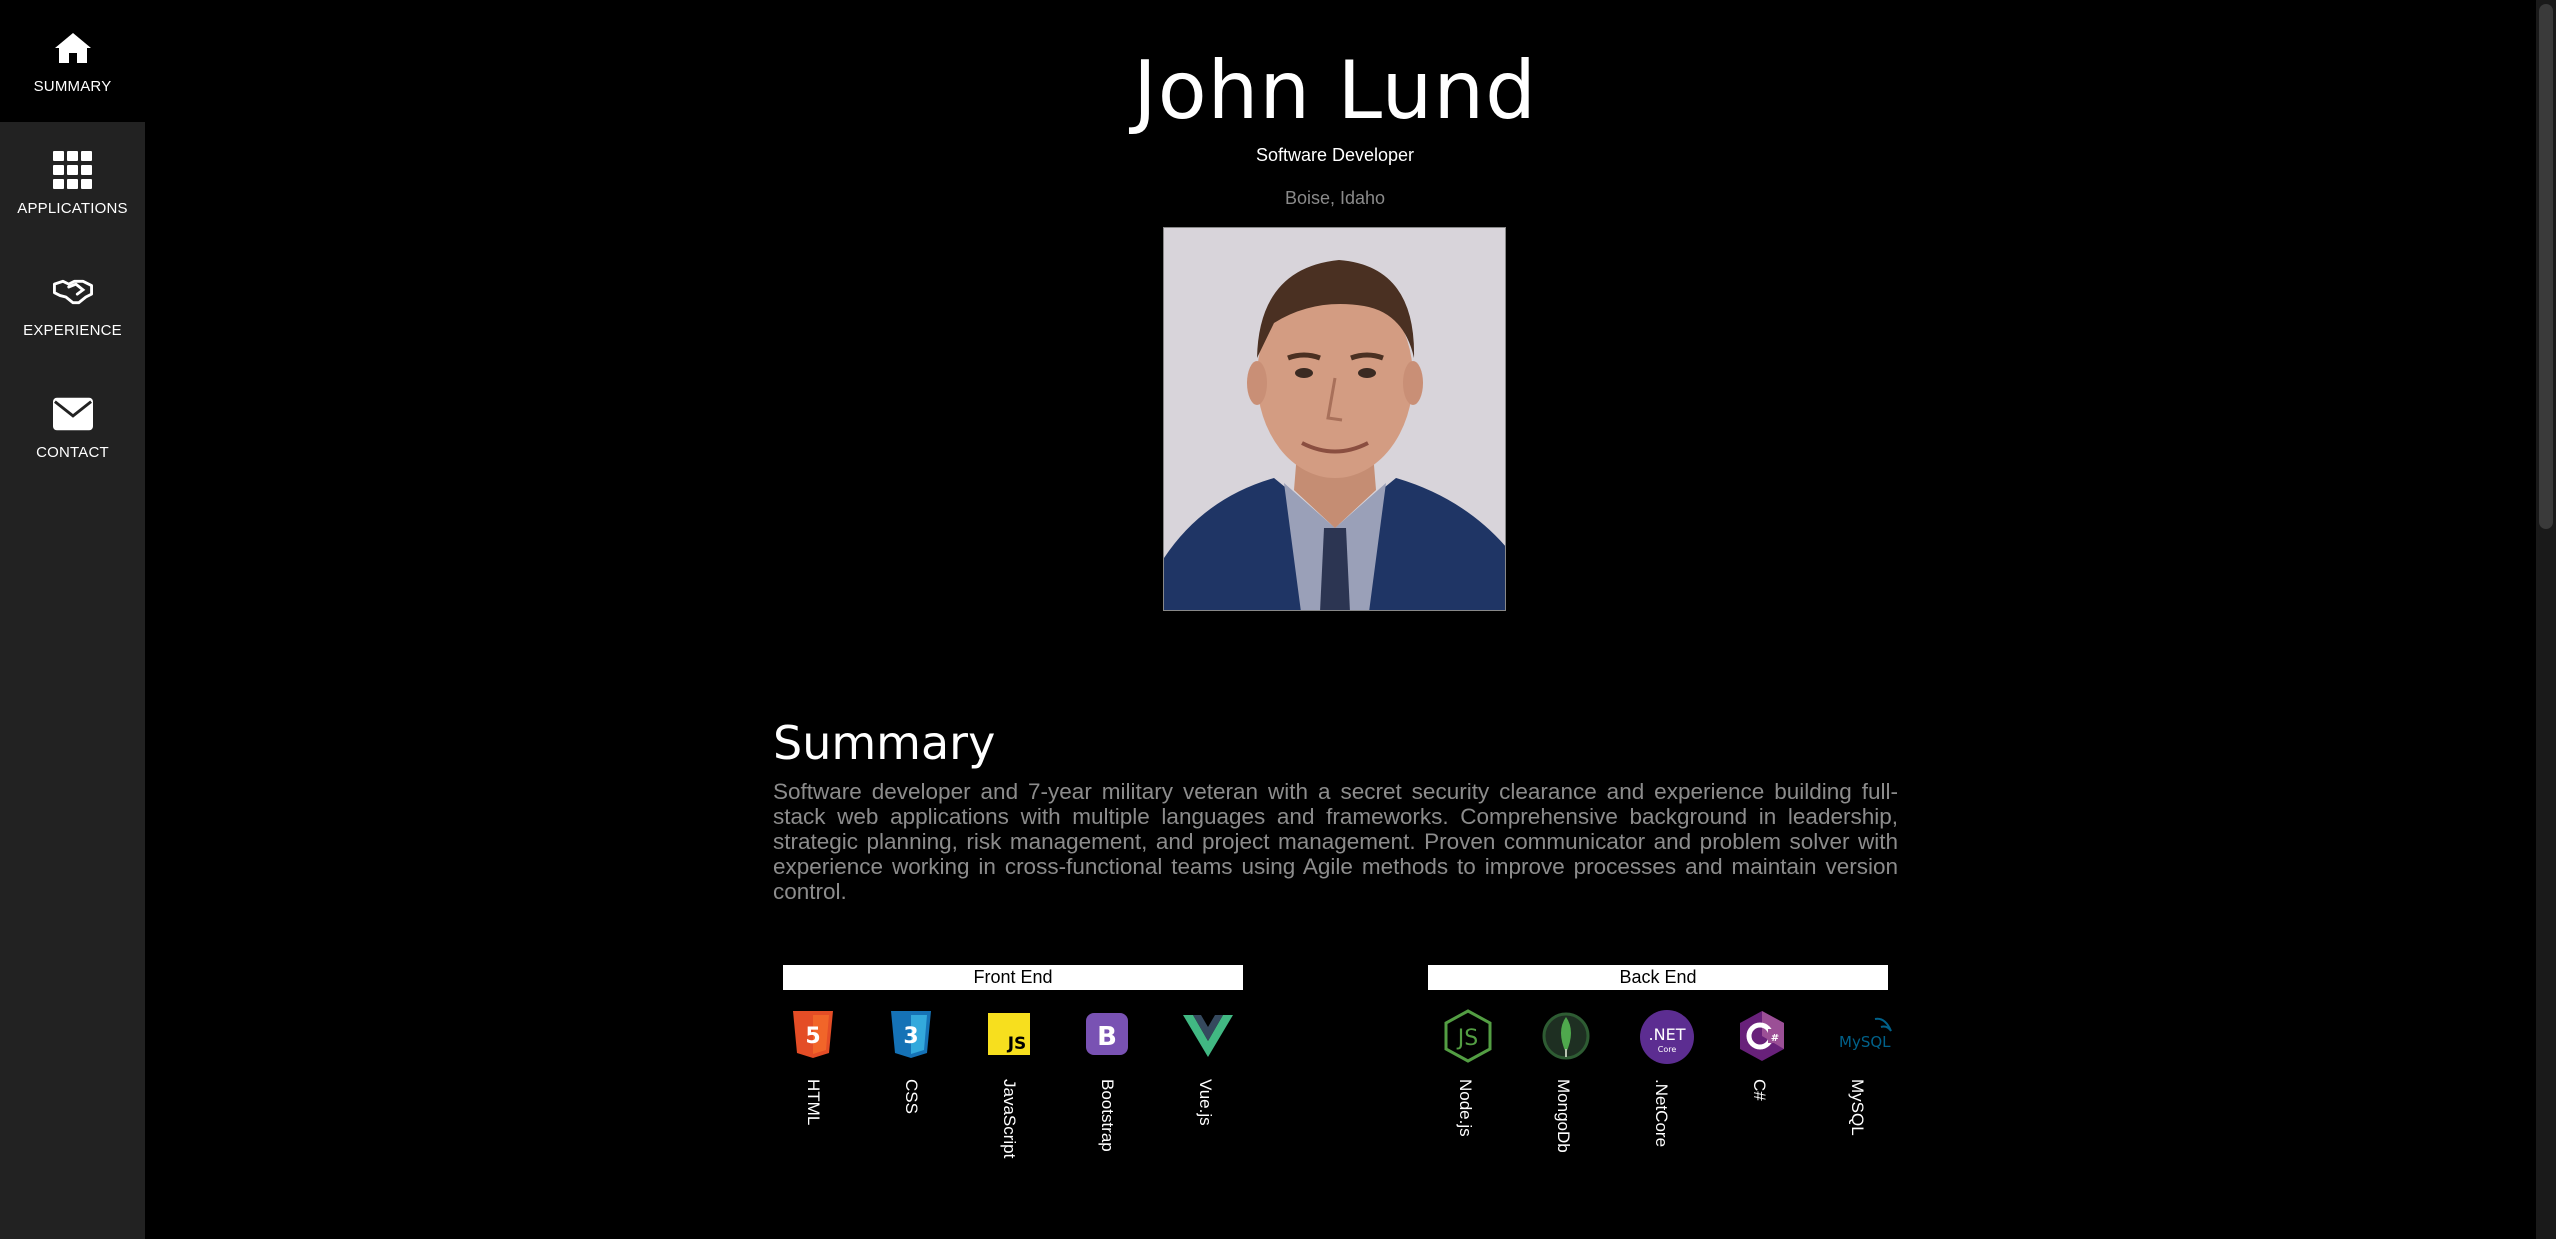 Image resolution: width=2556 pixels, height=1239 pixels. I want to click on nav-experience-label: EXPERIENCE, so click(72, 330).